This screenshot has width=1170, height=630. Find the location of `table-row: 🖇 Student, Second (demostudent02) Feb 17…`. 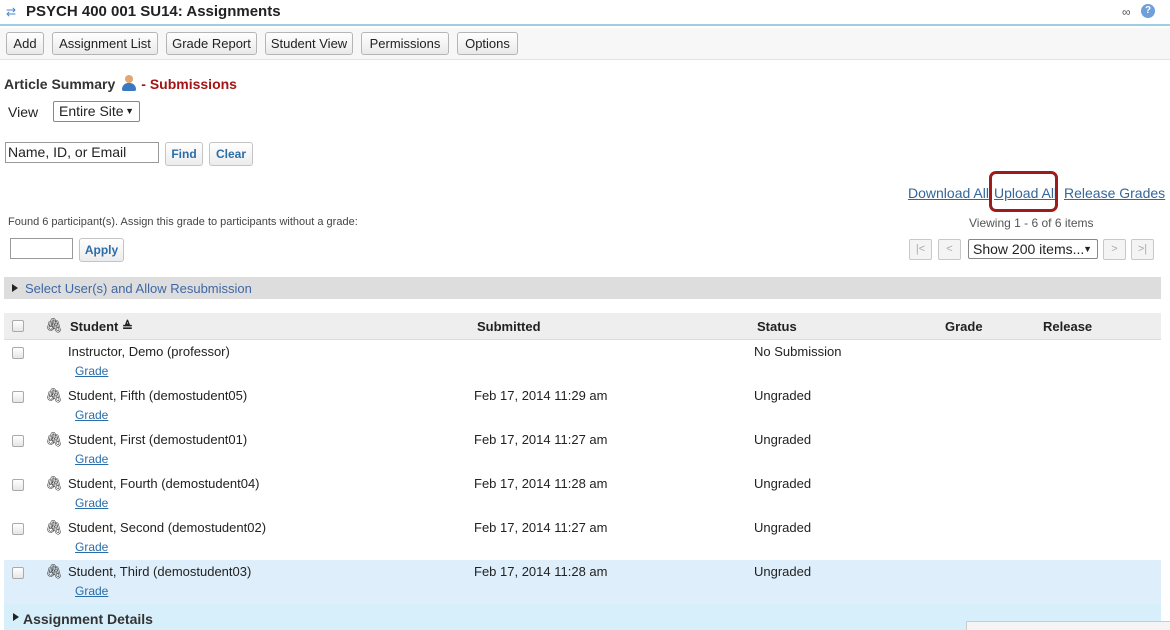

table-row: 🖇 Student, Second (demostudent02) Feb 17… is located at coordinates (582, 538).